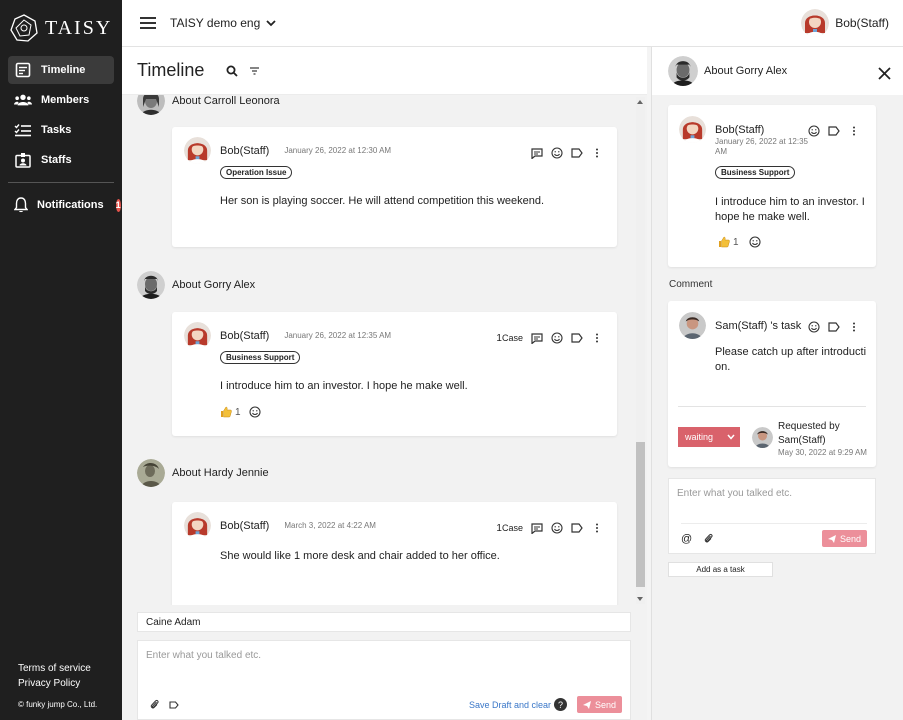  What do you see at coordinates (70, 205) in the screenshot?
I see `sidebar-item-label: Notifications` at bounding box center [70, 205].